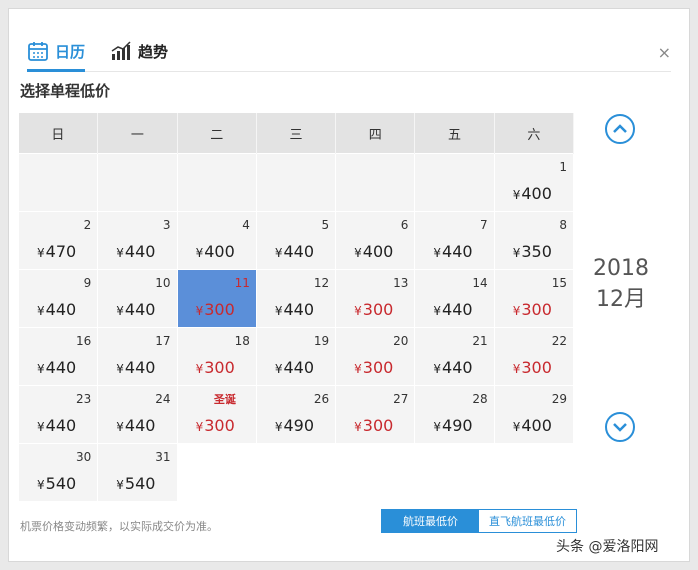 This screenshot has height=570, width=698. I want to click on calendar-day-cell: 圣诞 ¥300, so click(216, 414).